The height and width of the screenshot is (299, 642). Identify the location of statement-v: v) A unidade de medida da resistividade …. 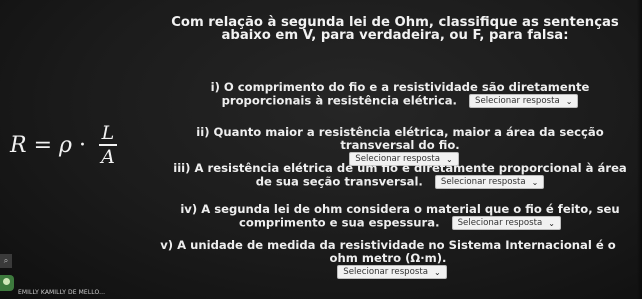
(388, 259).